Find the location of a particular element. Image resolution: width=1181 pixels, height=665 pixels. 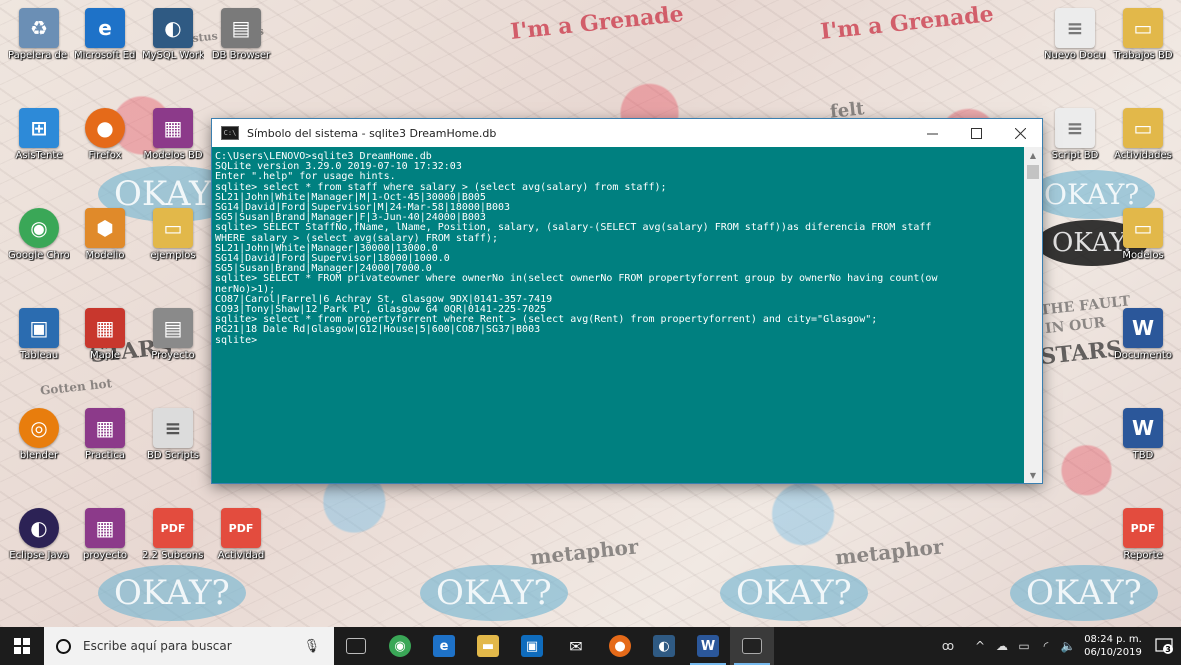

taskbar-firefox: ● is located at coordinates (620, 646).